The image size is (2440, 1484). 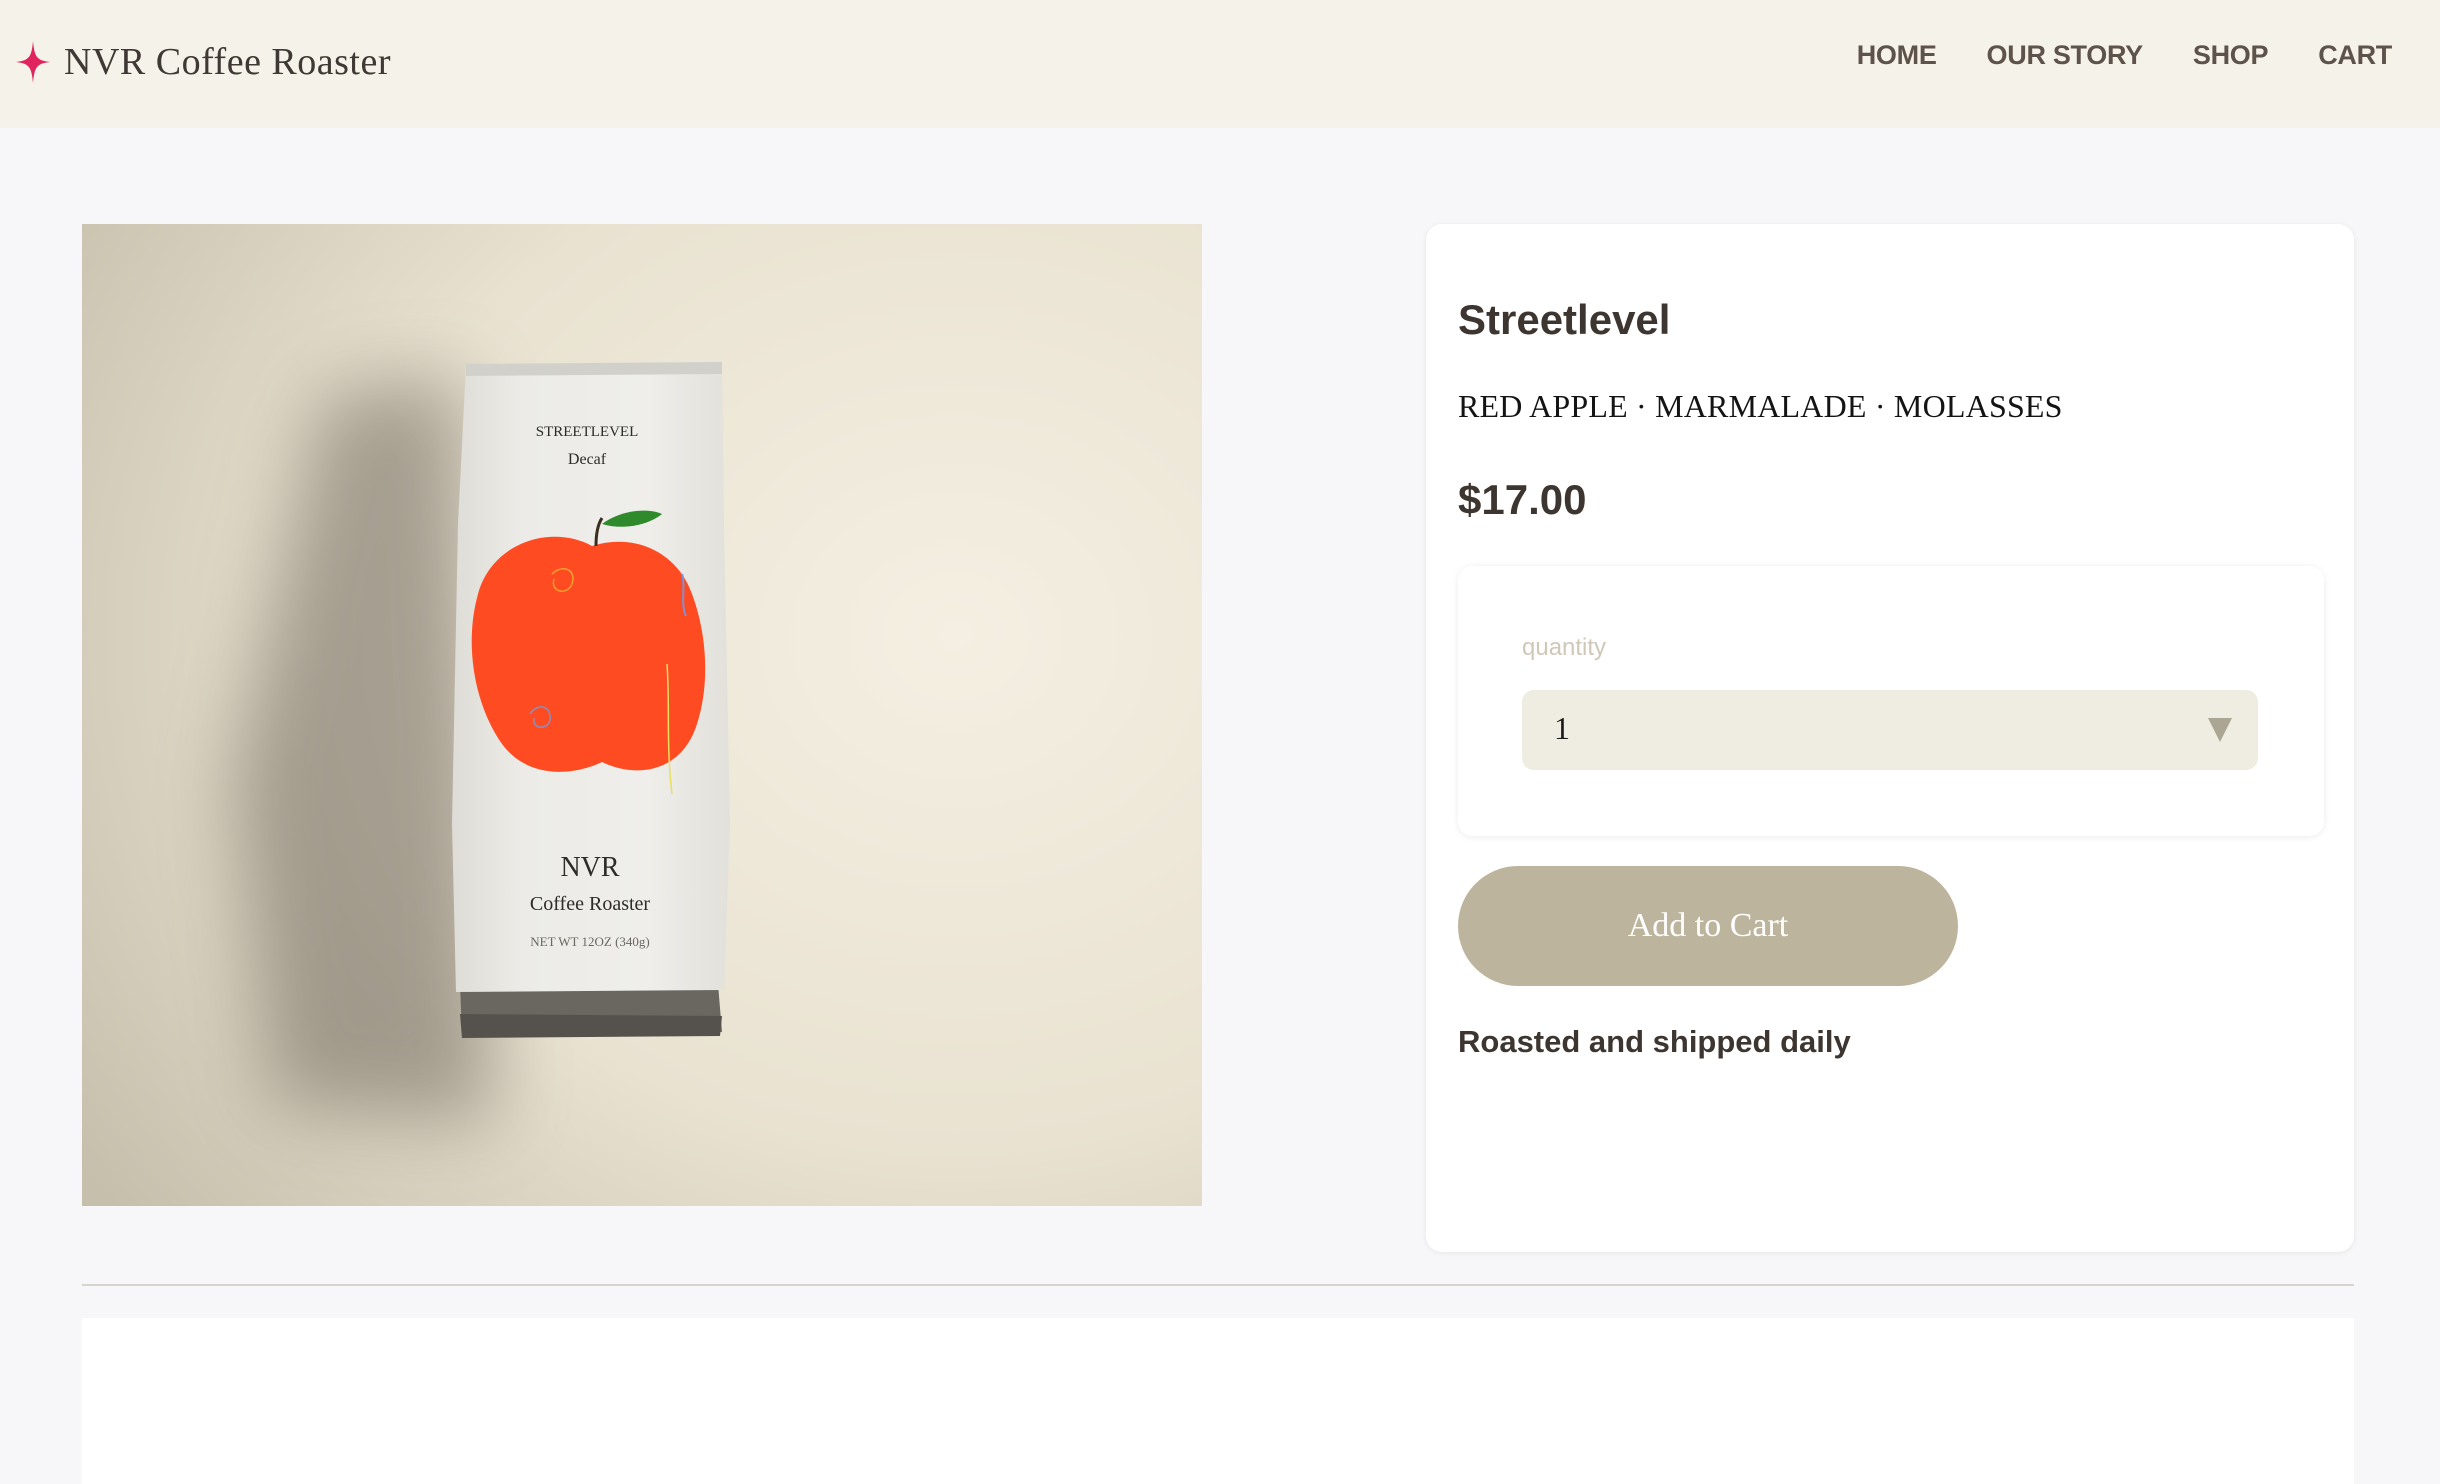 I want to click on tasting-notes: RED APPLE · MARMALADE · MOLASSES, so click(x=1760, y=406).